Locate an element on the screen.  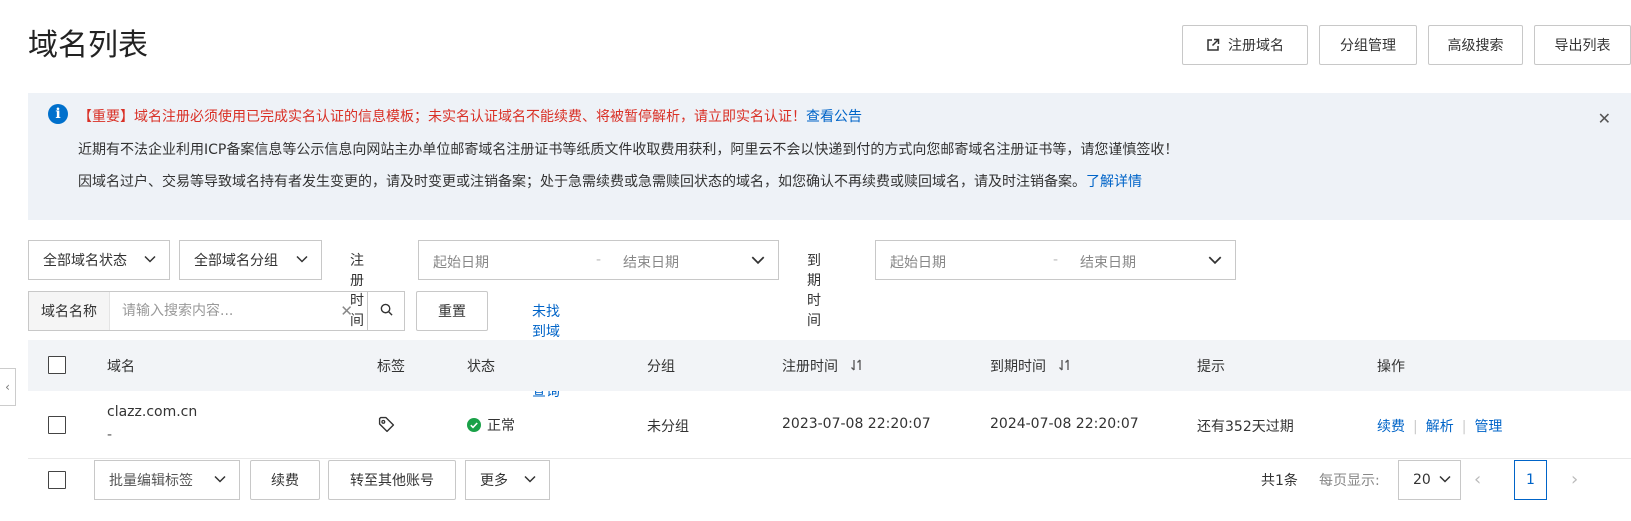
batch-tags-label: 批量编辑标签 is located at coordinates (151, 481).